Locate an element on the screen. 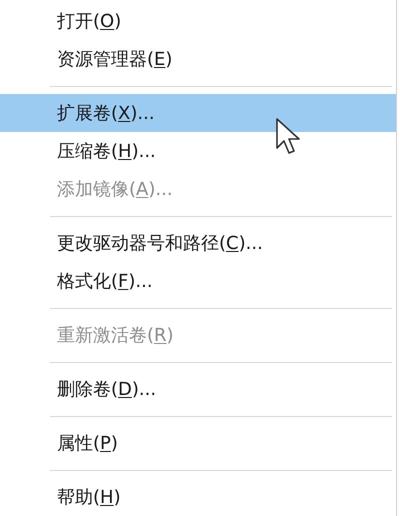 The height and width of the screenshot is (516, 400). mouse-pointer-icon is located at coordinates (289, 137).